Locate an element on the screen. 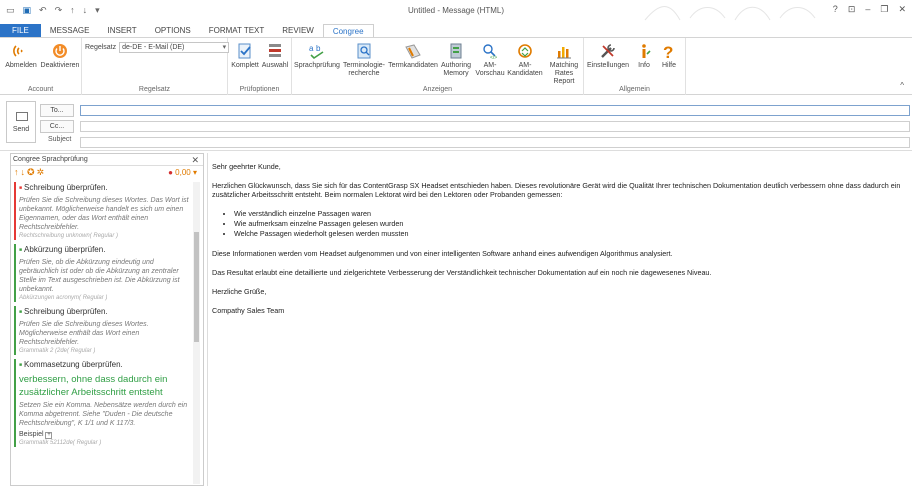  check-item-heading: ■ Kommasetzung überprüfen. is located at coordinates (105, 365).